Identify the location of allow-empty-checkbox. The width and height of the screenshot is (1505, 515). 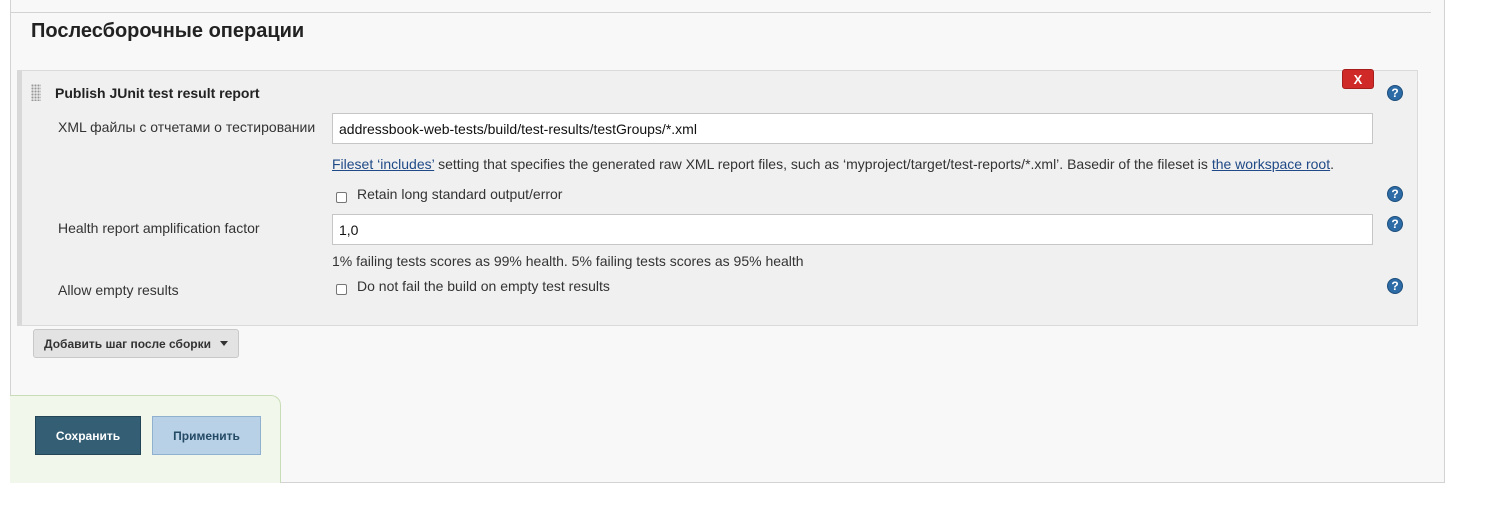
(341, 289).